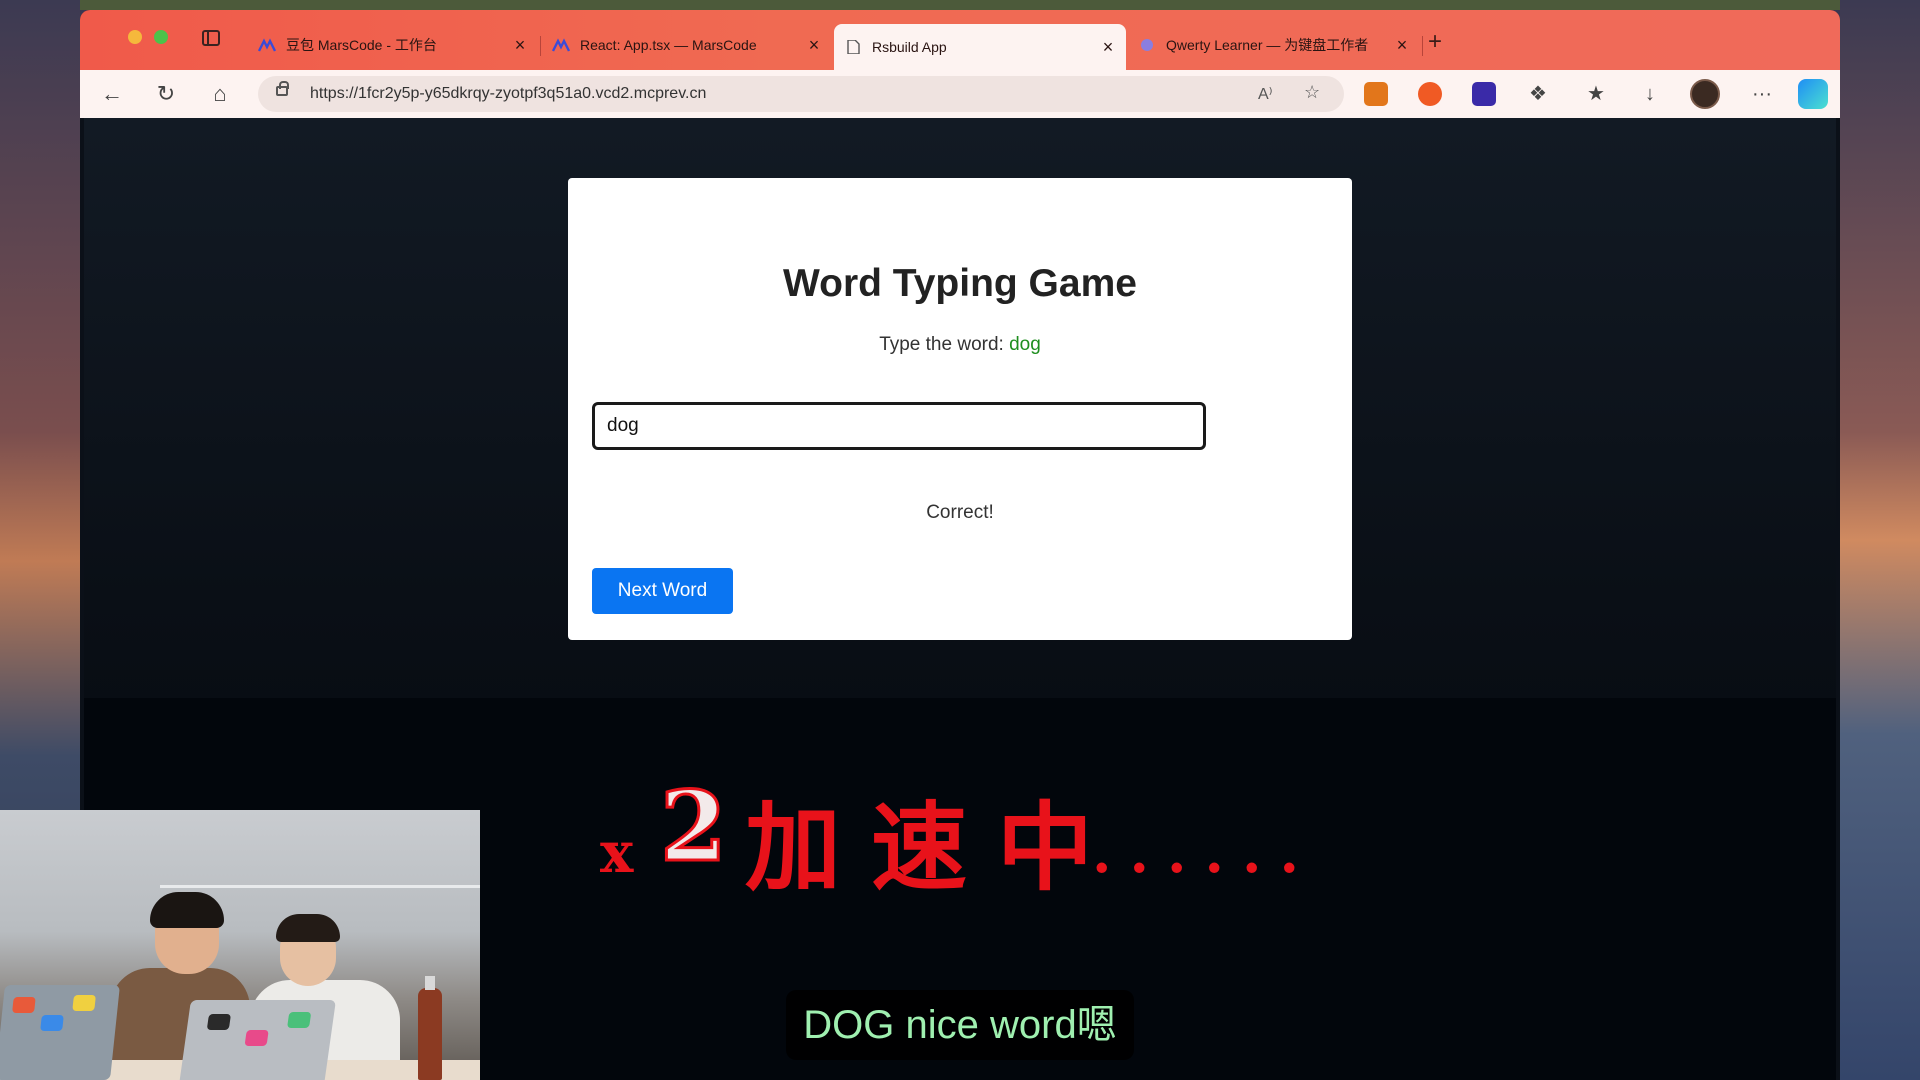 This screenshot has width=1920, height=1080. Describe the element at coordinates (361, 45) in the screenshot. I see `tab-label: 豆包 MarsCode - 工作台` at that location.